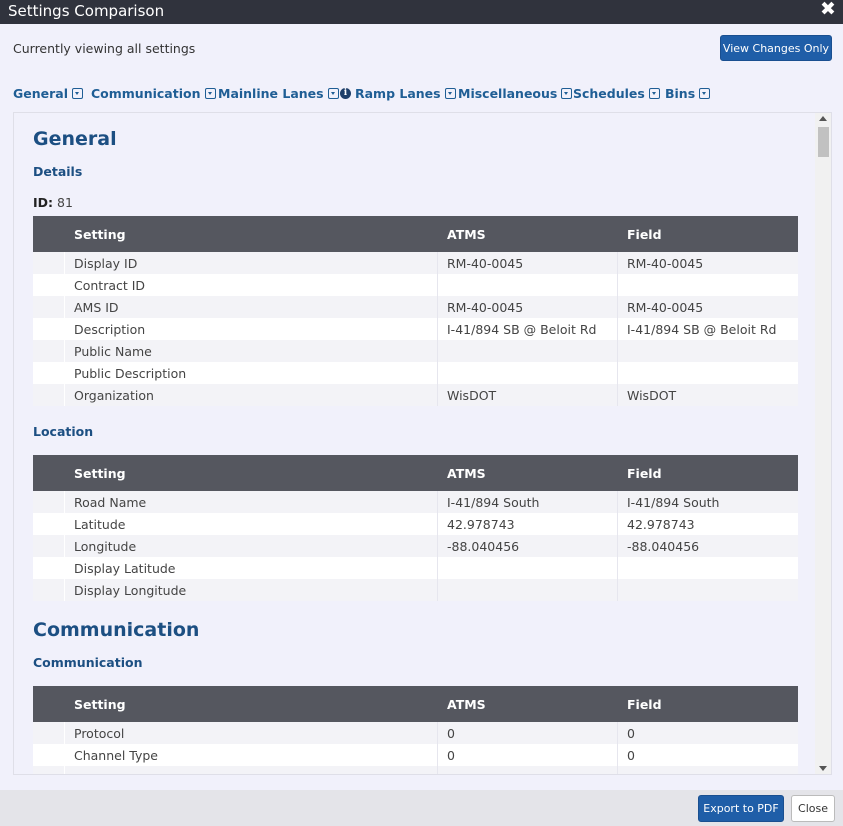 The width and height of the screenshot is (843, 826). I want to click on cell-field: I-41/894 South, so click(673, 502).